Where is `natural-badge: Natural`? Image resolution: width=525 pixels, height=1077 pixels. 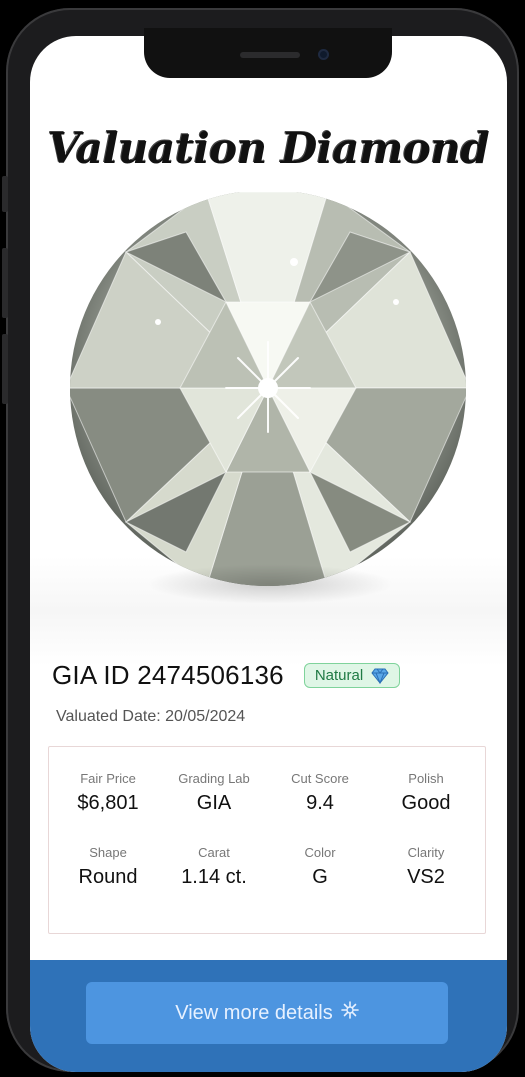 natural-badge: Natural is located at coordinates (352, 675).